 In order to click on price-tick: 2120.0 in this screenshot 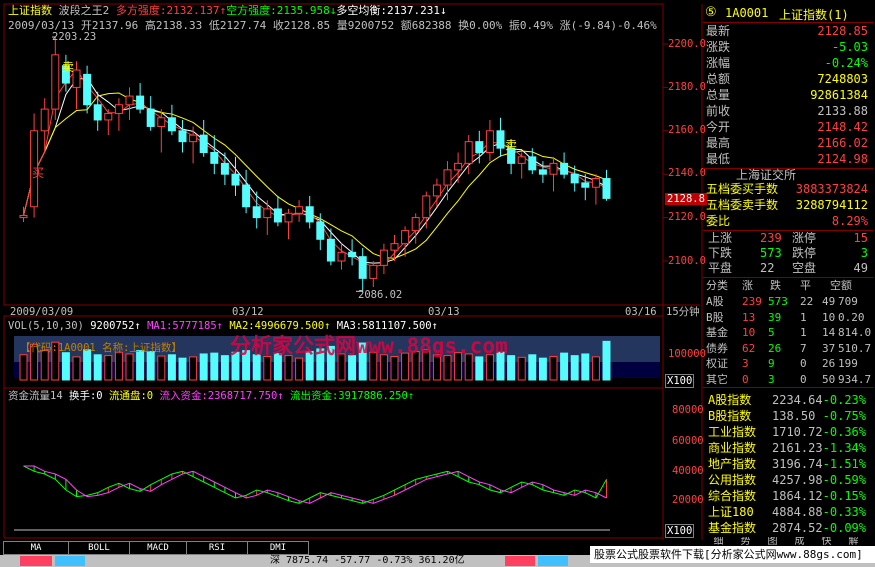, I will do `click(687, 217)`.